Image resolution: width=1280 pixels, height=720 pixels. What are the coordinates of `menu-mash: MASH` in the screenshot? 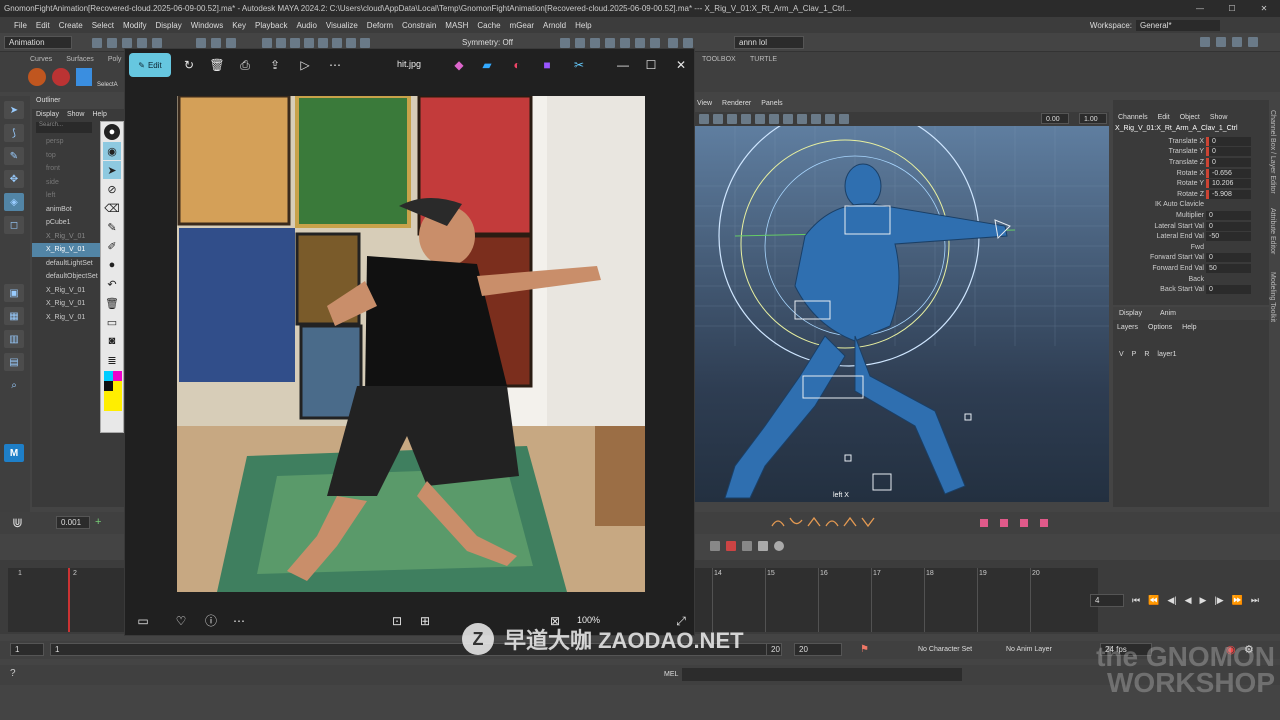 It's located at (456, 25).